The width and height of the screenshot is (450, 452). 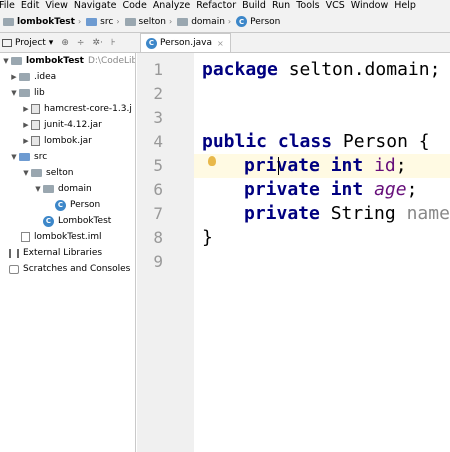 I want to click on line-number: 4, so click(x=158, y=141).